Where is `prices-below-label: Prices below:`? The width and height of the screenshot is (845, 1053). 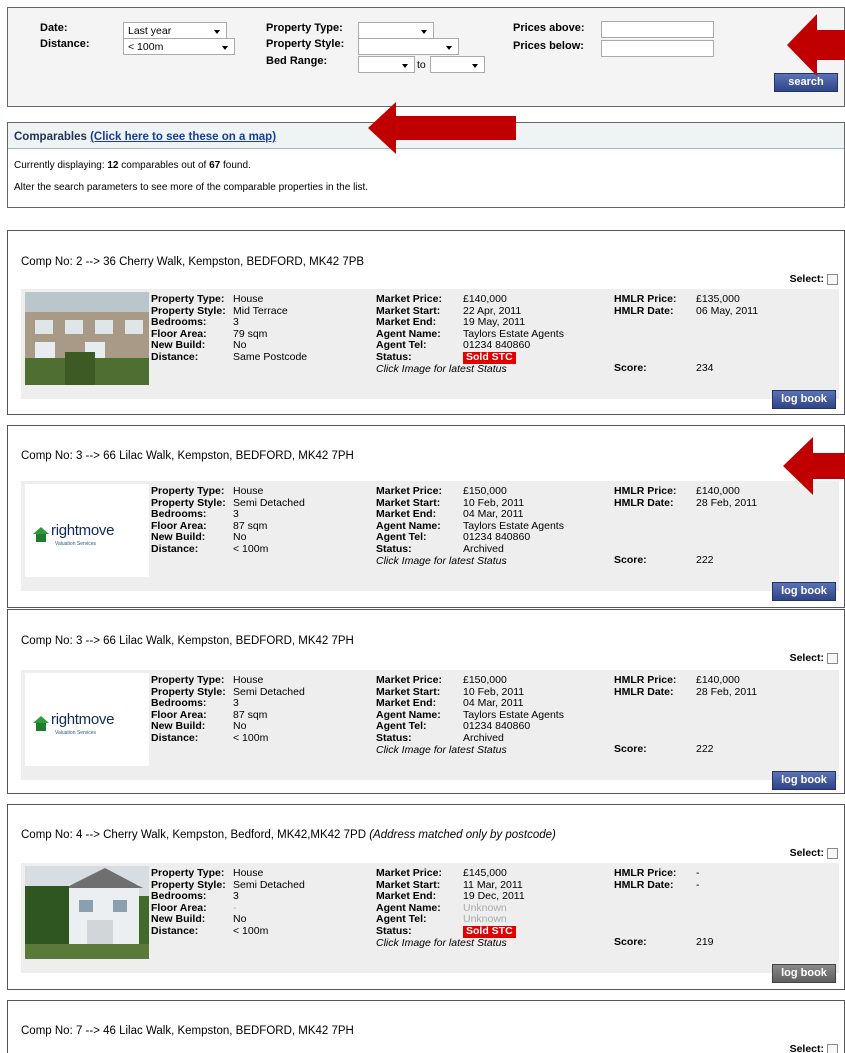
prices-below-label: Prices below: is located at coordinates (548, 46).